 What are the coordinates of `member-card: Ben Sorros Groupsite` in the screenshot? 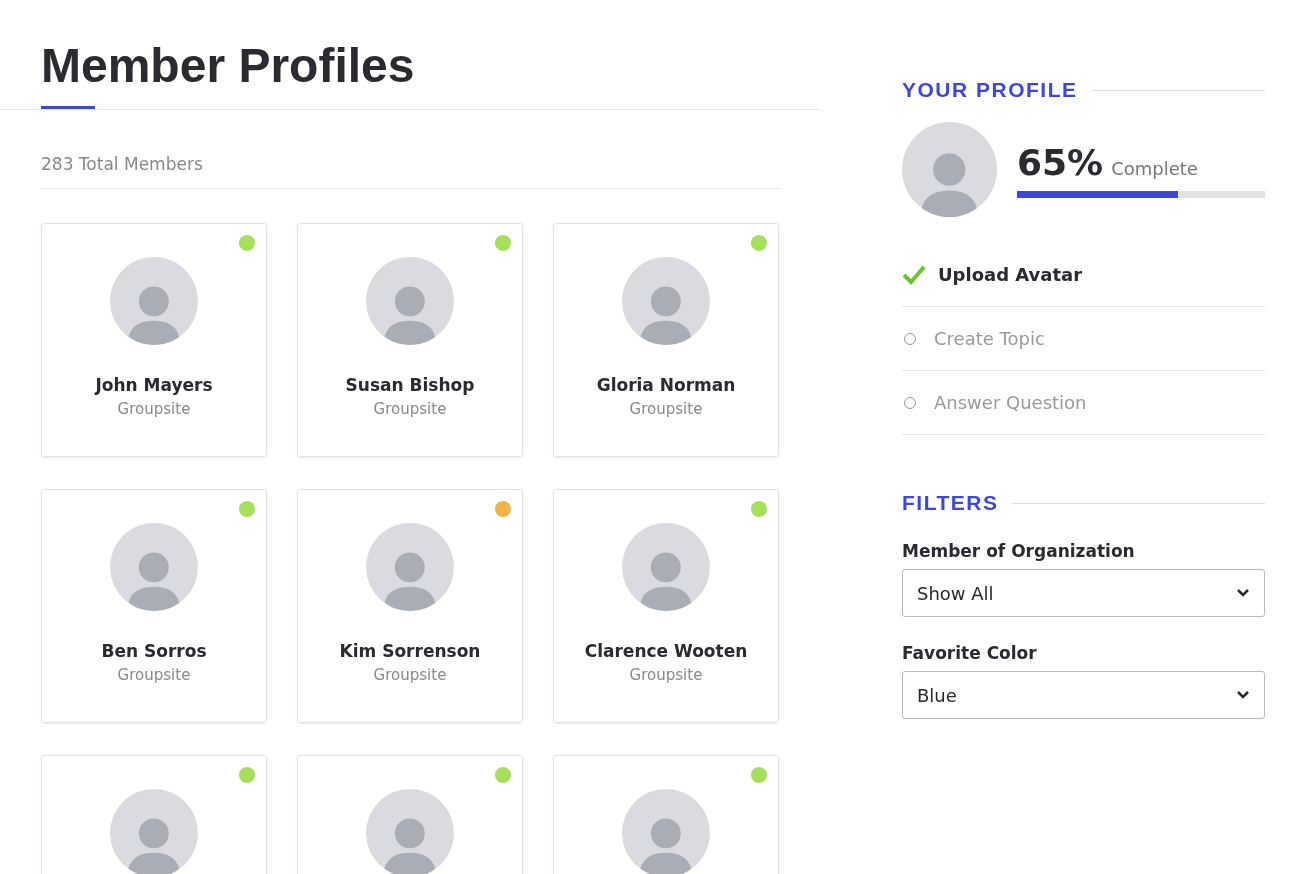 It's located at (154, 606).